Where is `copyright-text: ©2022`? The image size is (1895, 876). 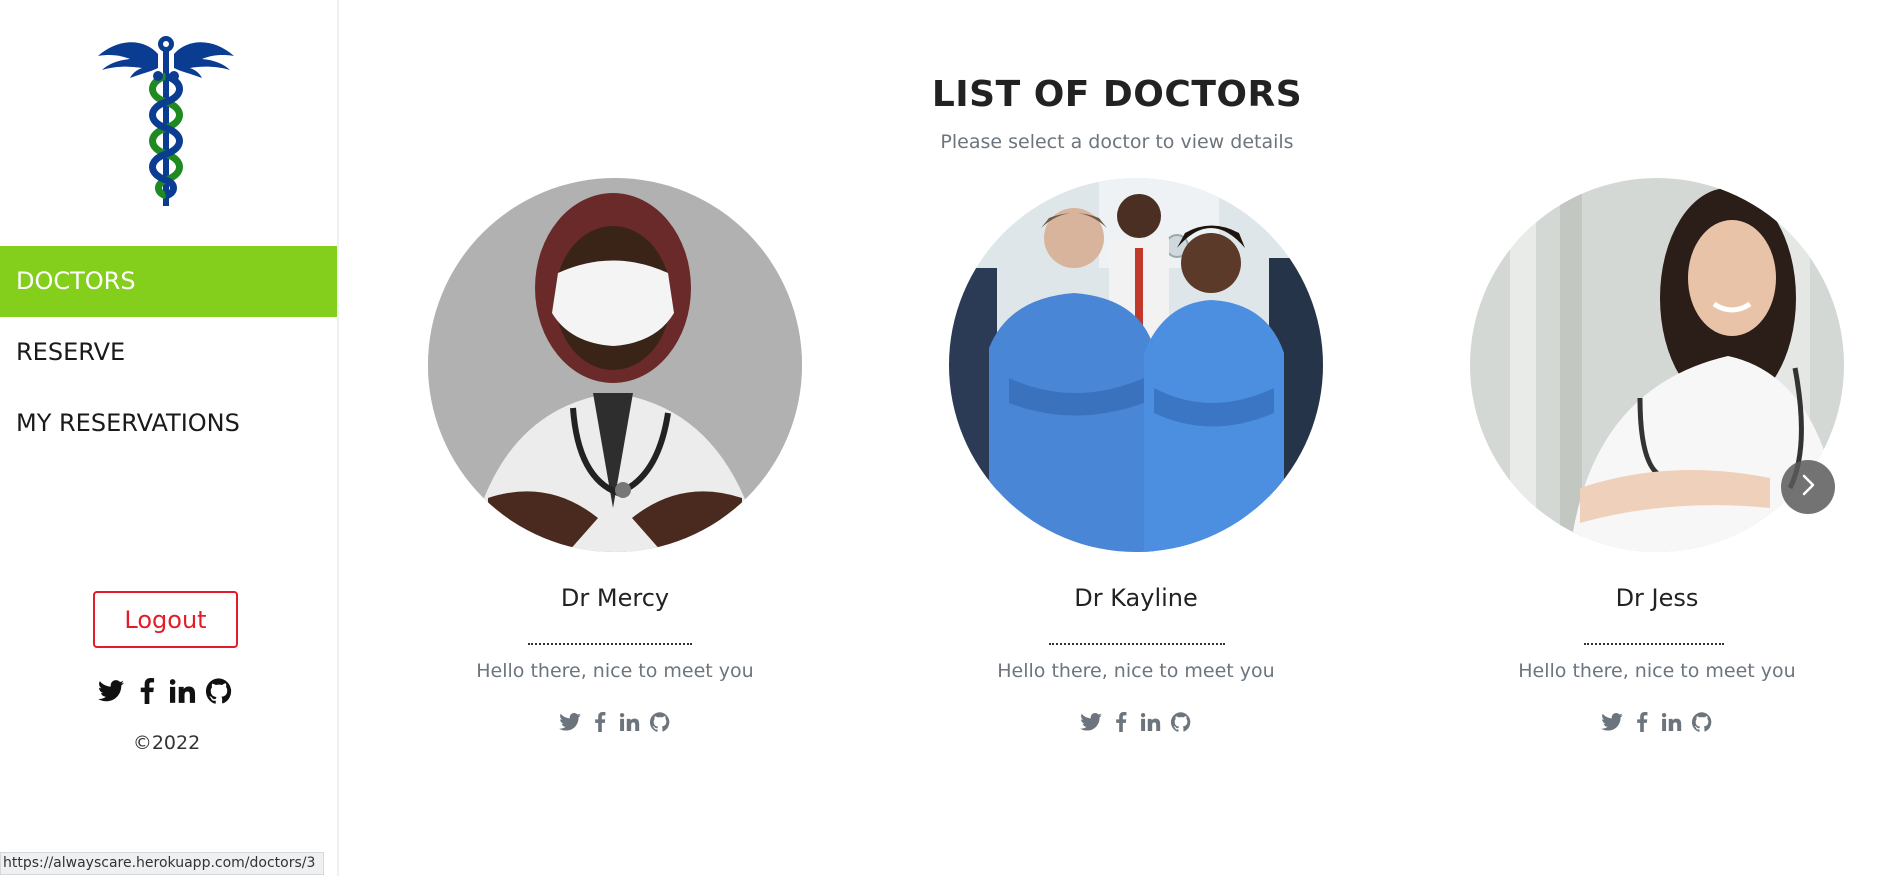 copyright-text: ©2022 is located at coordinates (166, 743).